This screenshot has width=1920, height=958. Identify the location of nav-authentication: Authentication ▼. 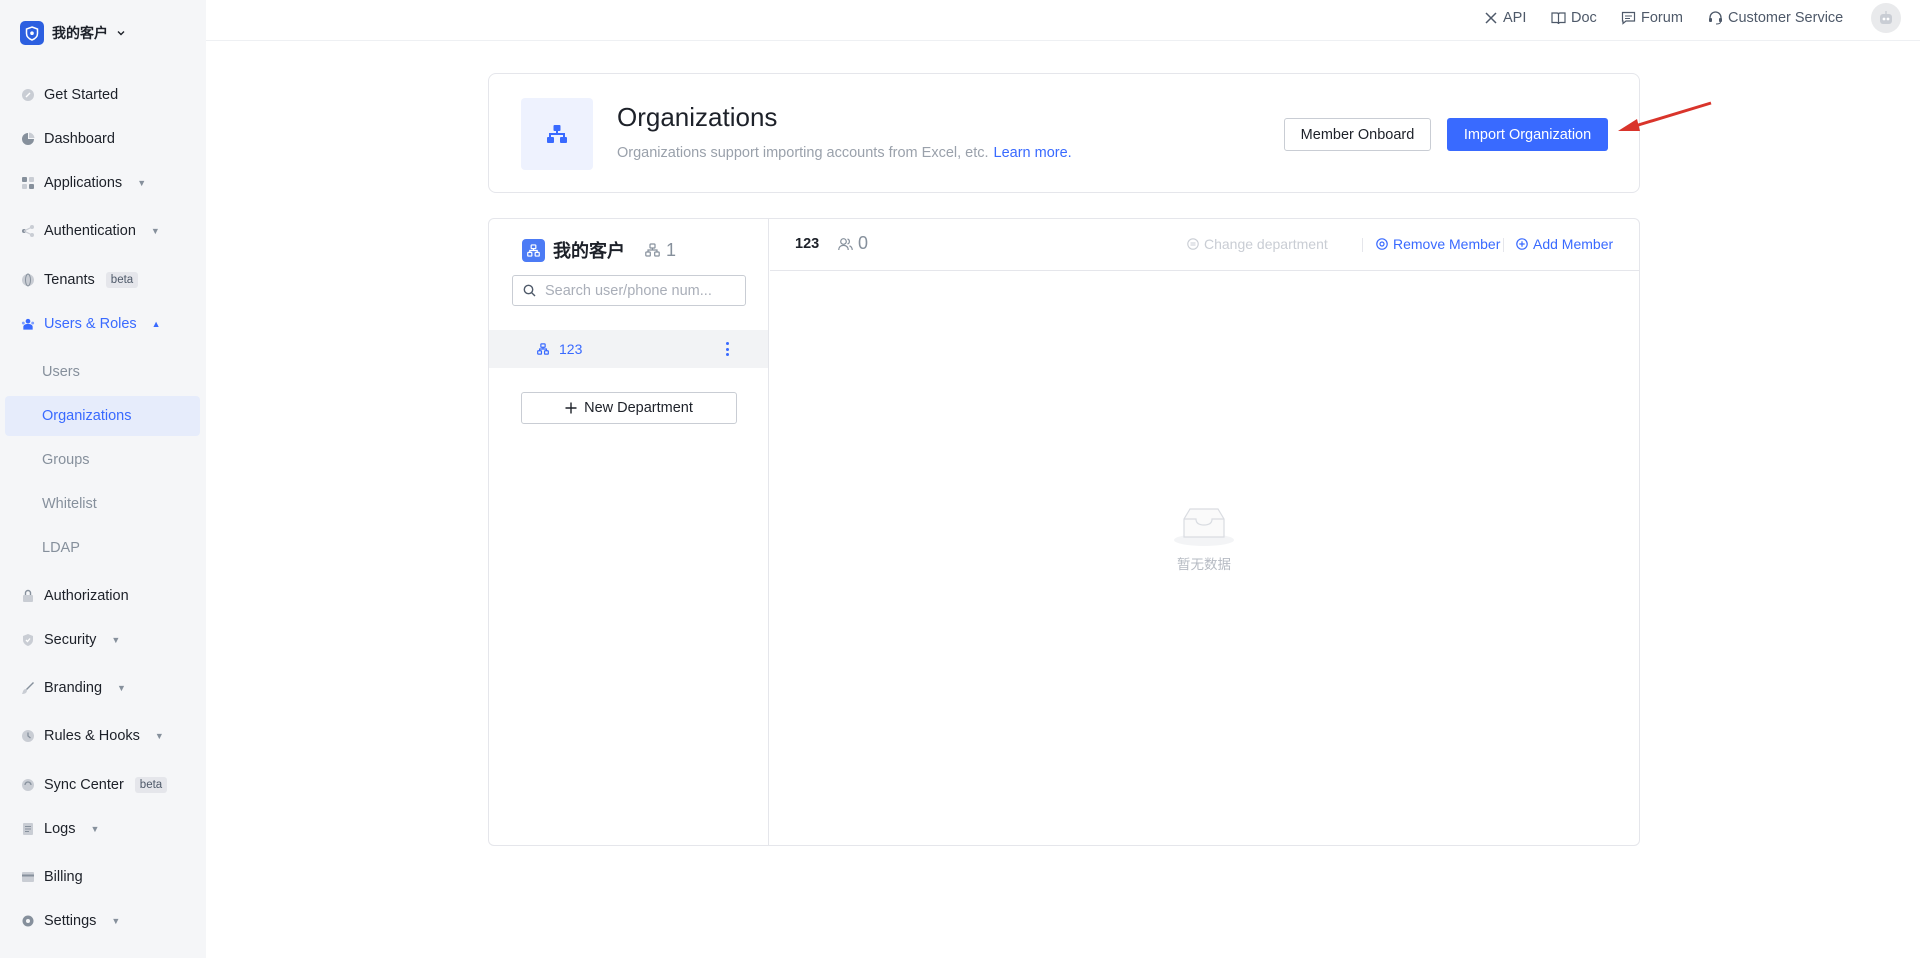
(102, 231).